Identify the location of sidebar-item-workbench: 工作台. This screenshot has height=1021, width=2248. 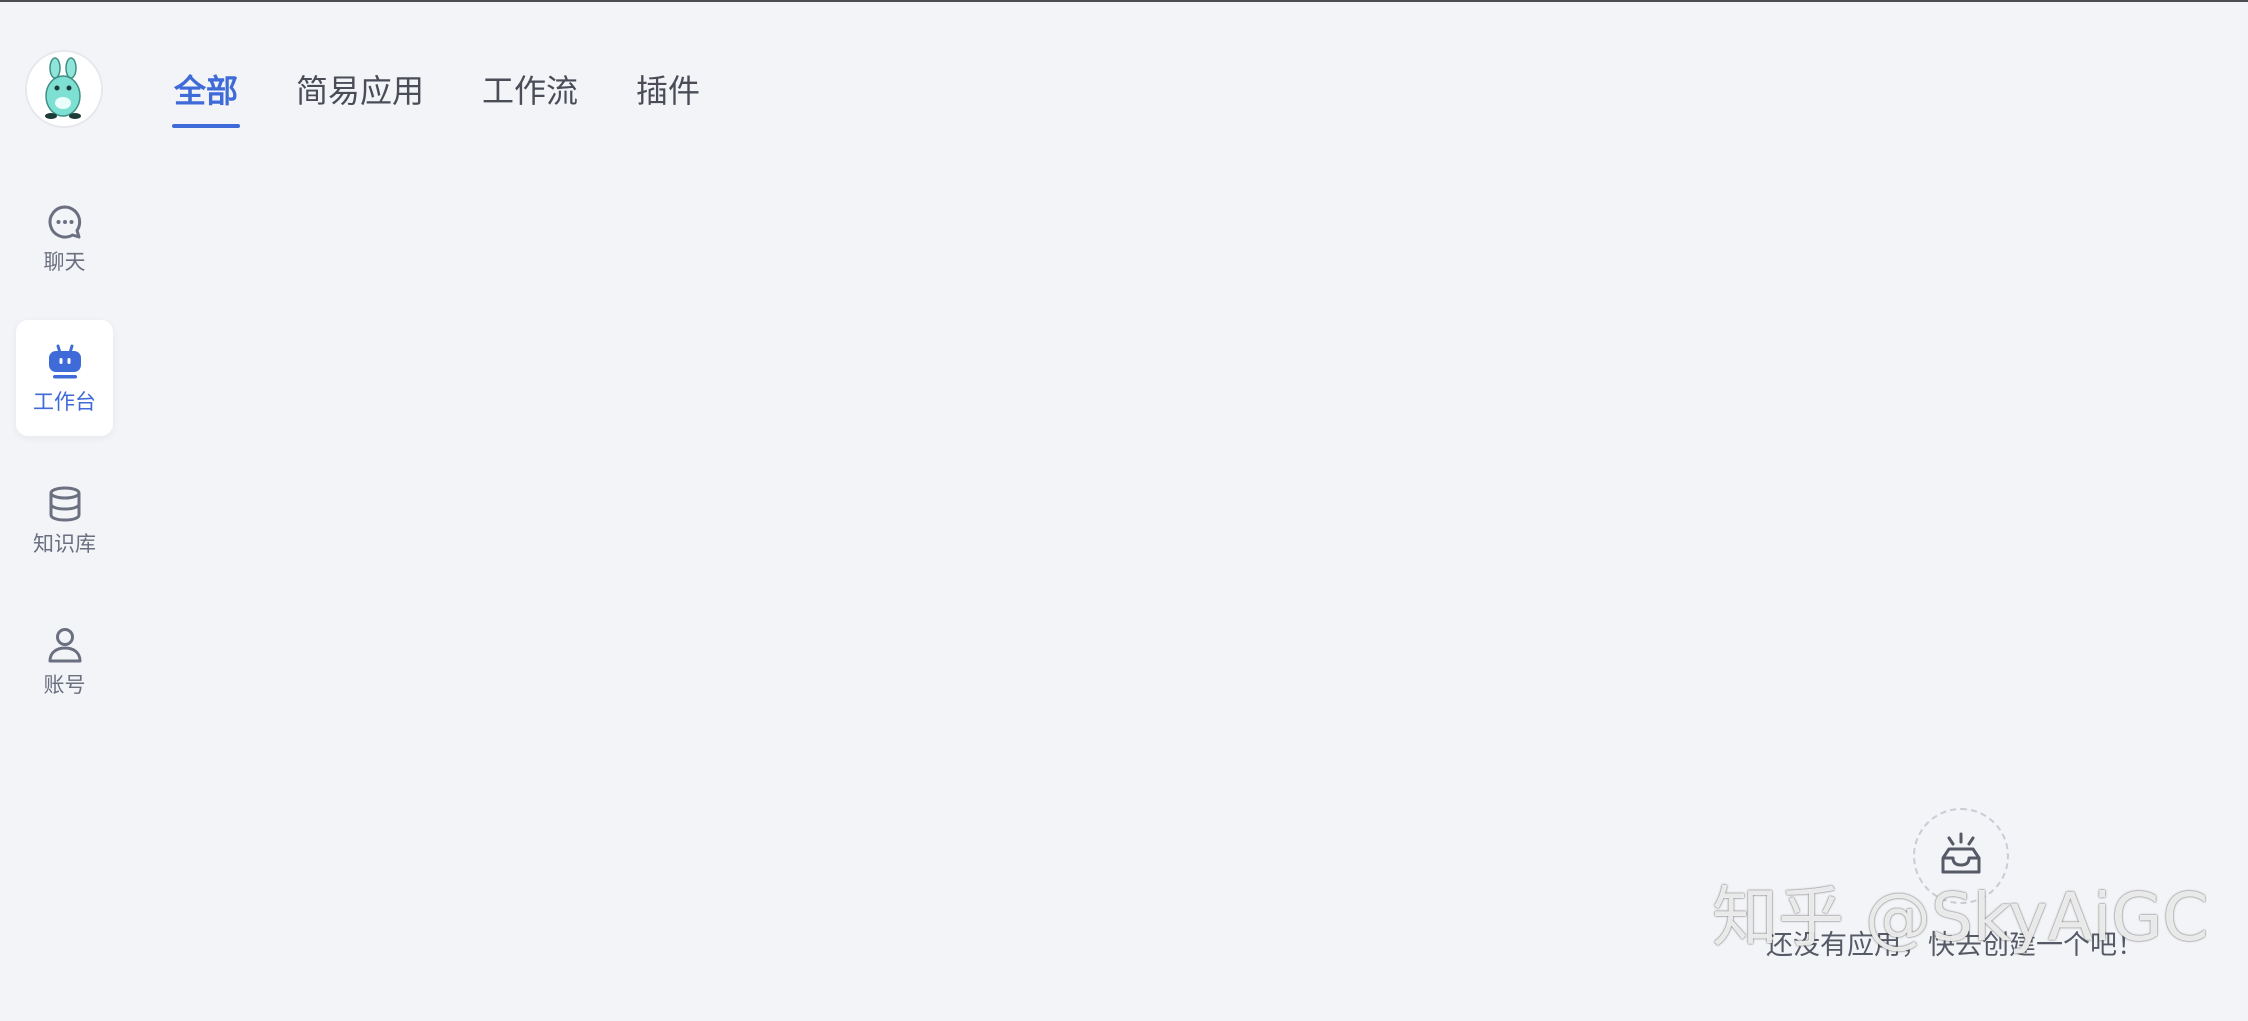
(64, 378).